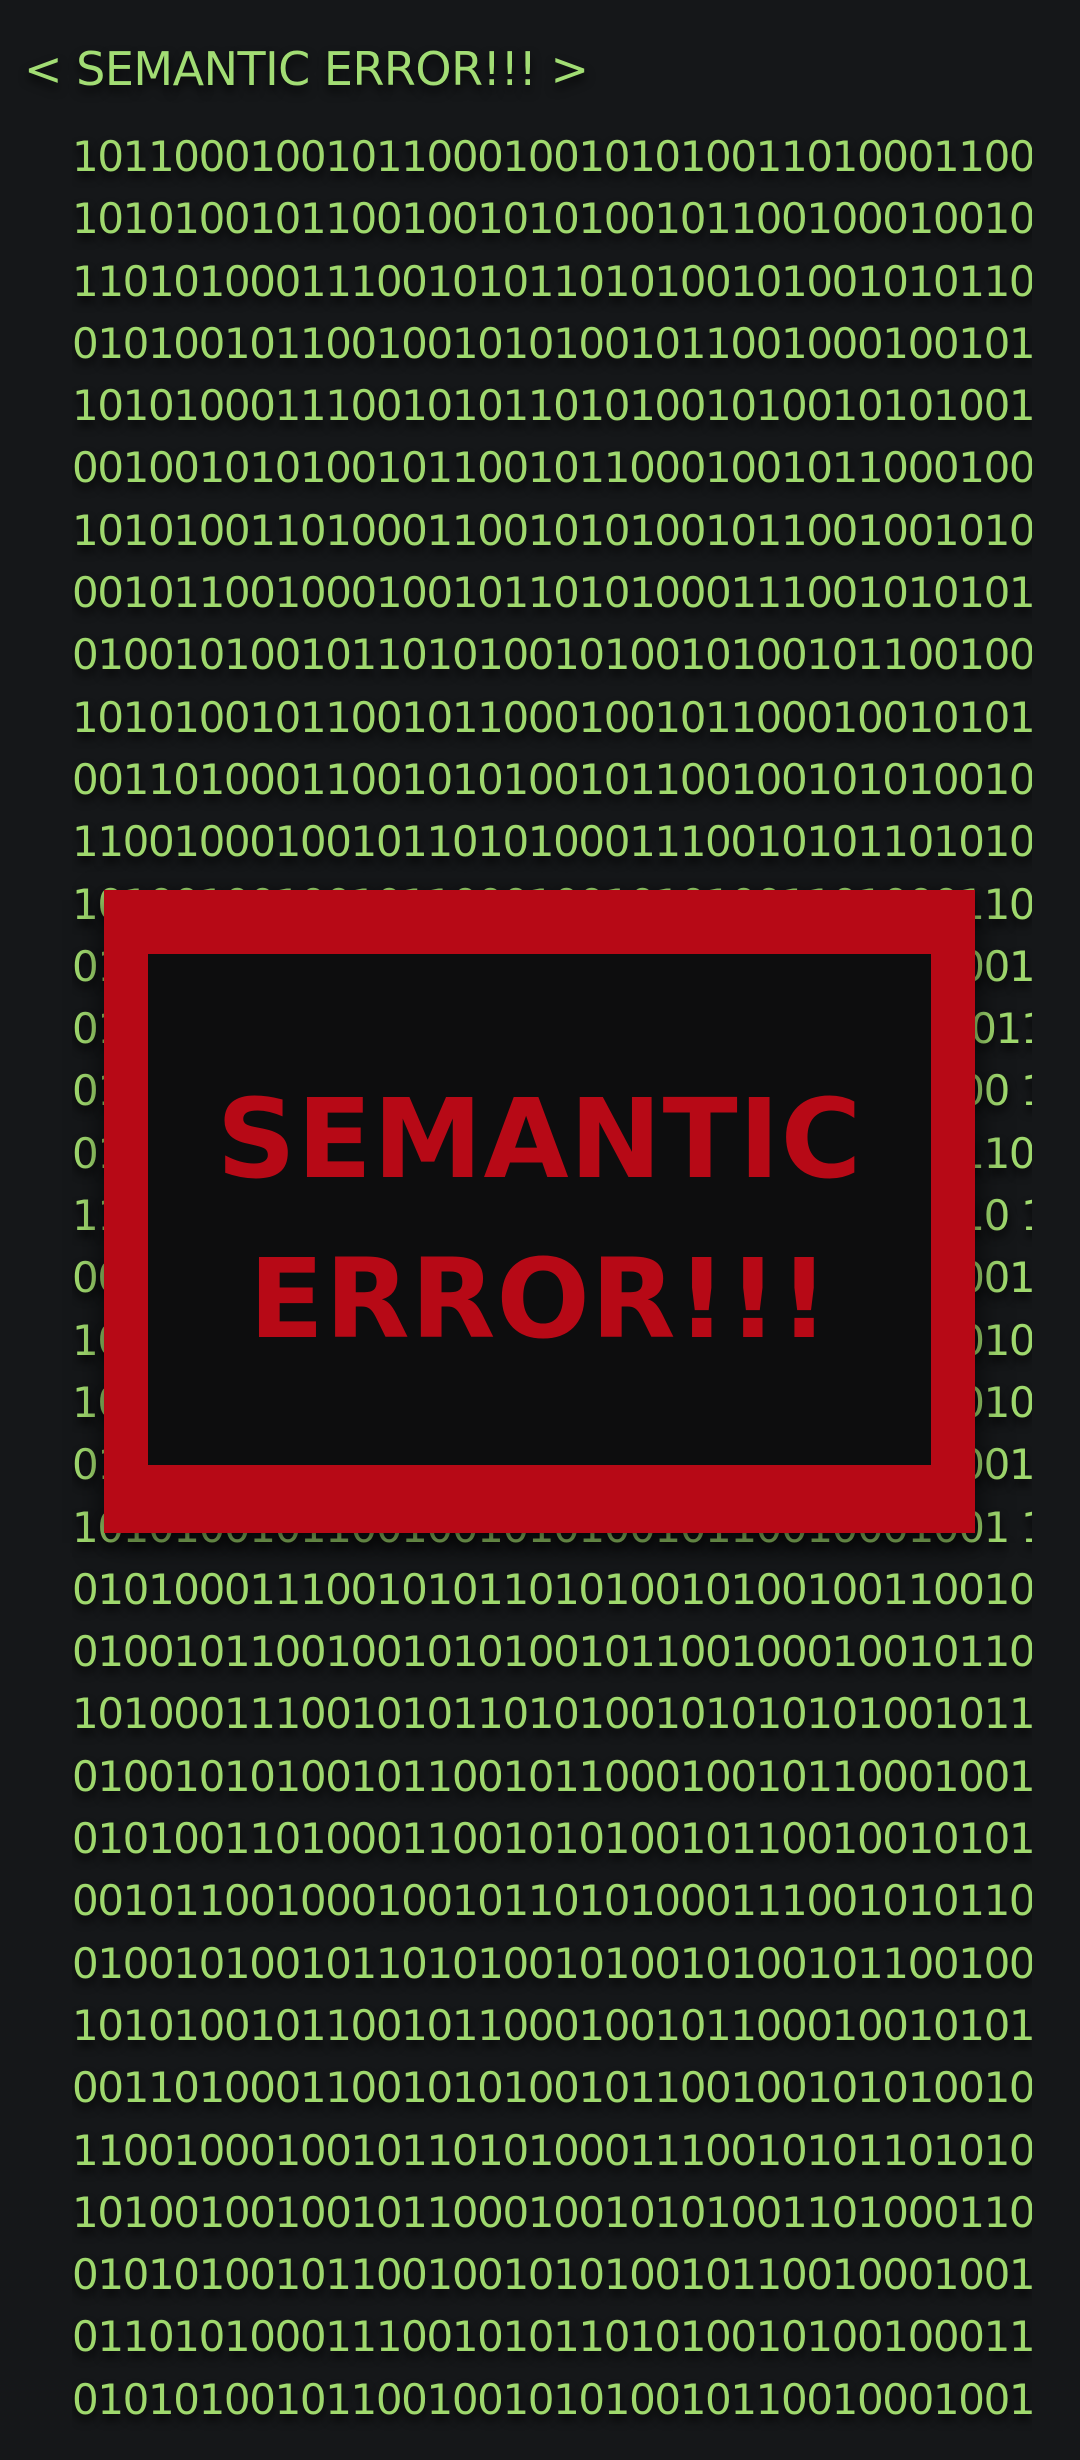 Image resolution: width=1080 pixels, height=2460 pixels. I want to click on error-text-line-1: SEMANTIC, so click(539, 1139).